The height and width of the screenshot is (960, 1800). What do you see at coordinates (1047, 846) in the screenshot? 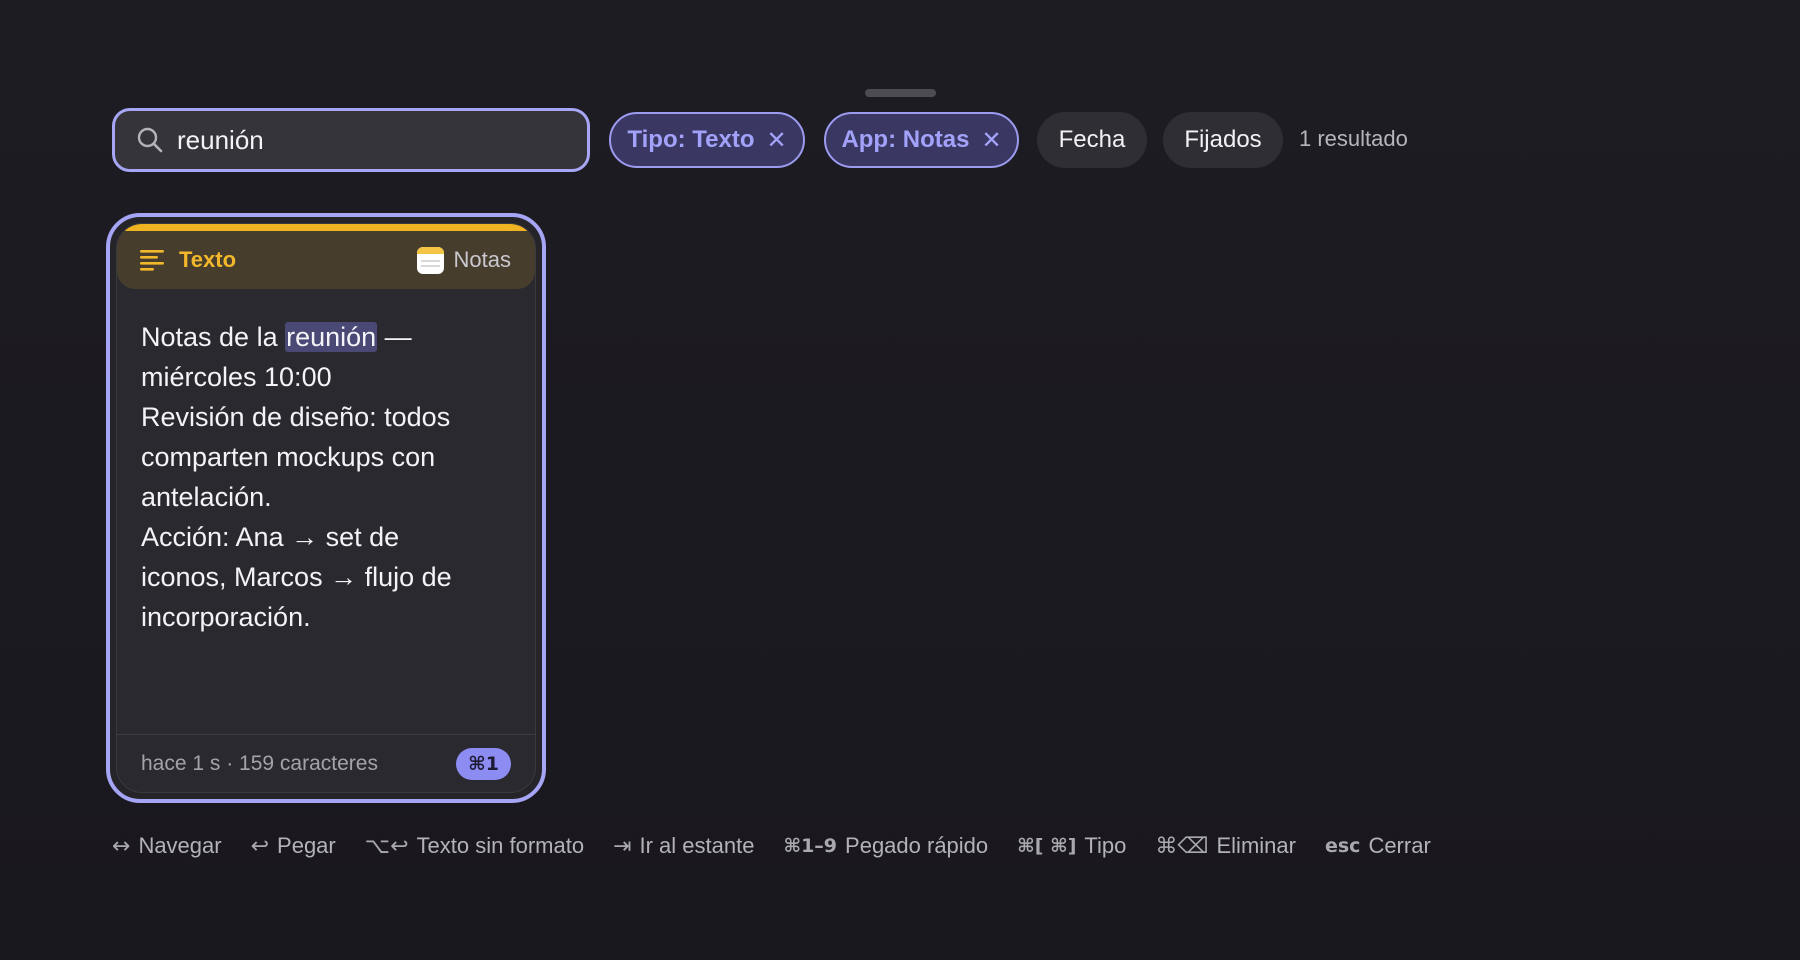
I see `command-bracket-key: ⌘[ ⌘]` at bounding box center [1047, 846].